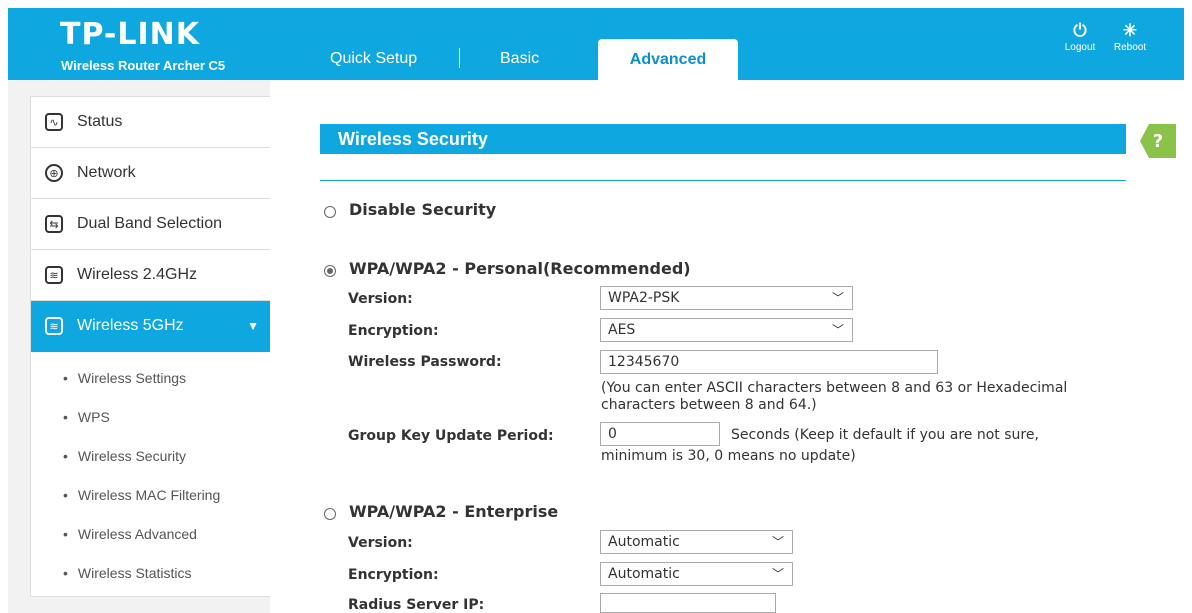 This screenshot has height=613, width=1192. Describe the element at coordinates (644, 298) in the screenshot. I see `version-value: WPA2-PSK` at that location.